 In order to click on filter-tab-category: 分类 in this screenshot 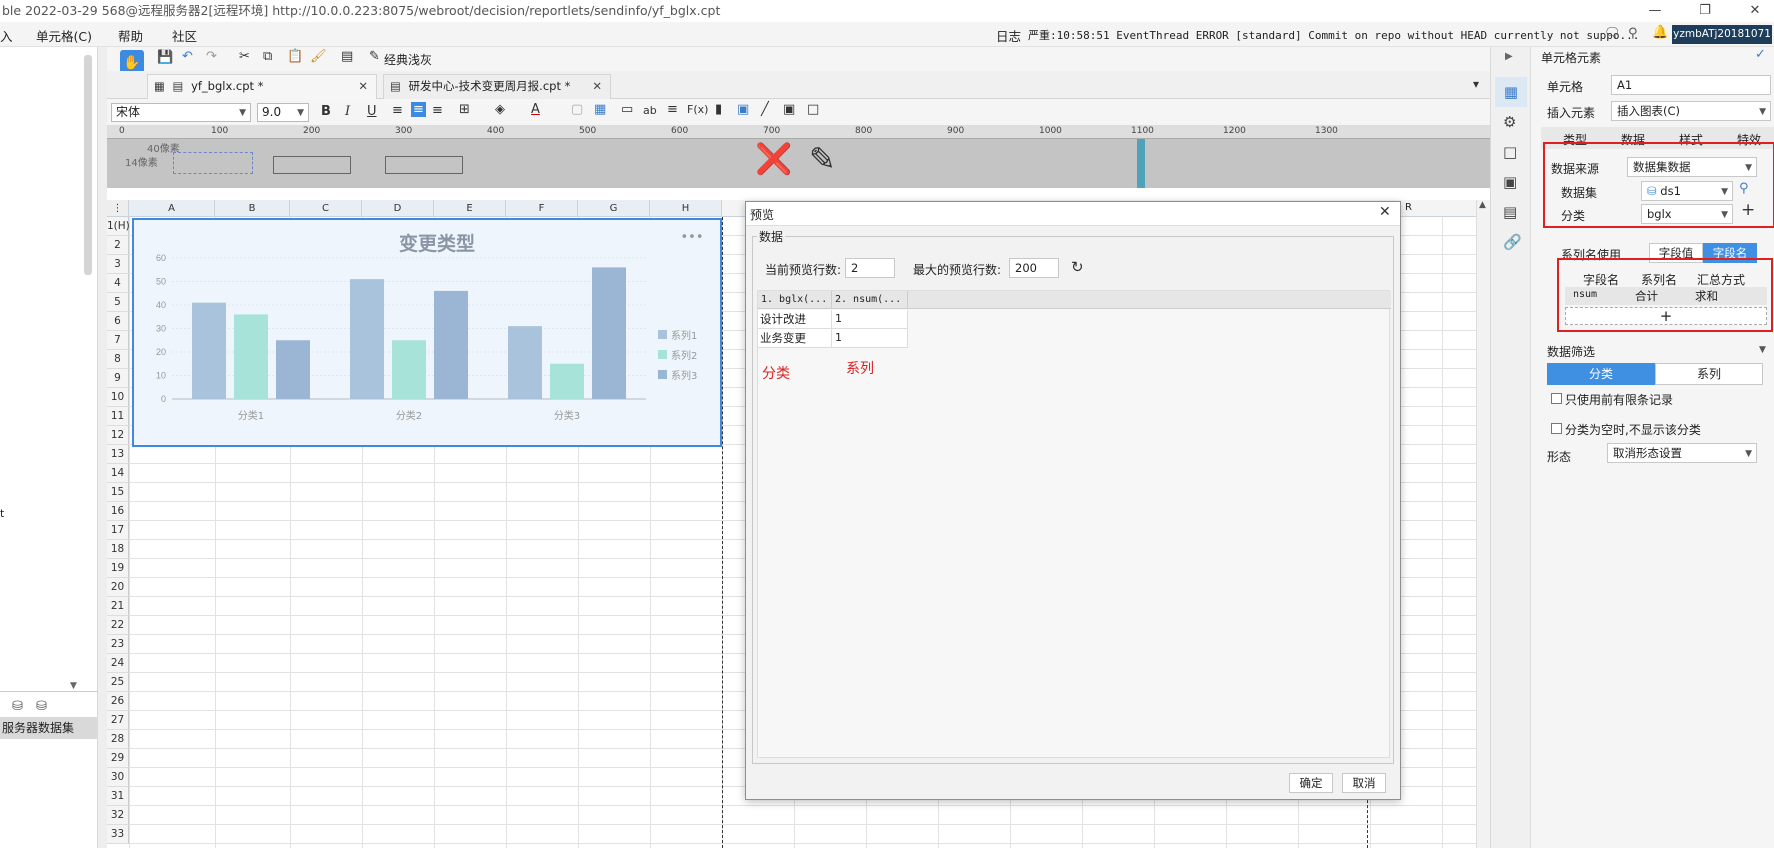, I will do `click(1601, 374)`.